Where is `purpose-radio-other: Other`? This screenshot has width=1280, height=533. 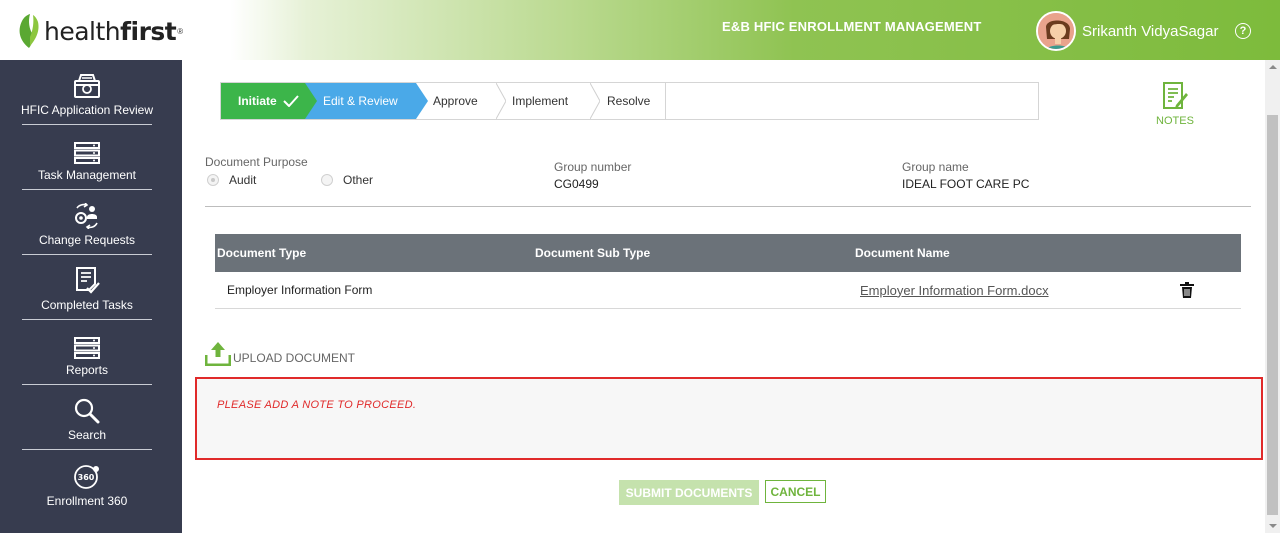 purpose-radio-other: Other is located at coordinates (347, 180).